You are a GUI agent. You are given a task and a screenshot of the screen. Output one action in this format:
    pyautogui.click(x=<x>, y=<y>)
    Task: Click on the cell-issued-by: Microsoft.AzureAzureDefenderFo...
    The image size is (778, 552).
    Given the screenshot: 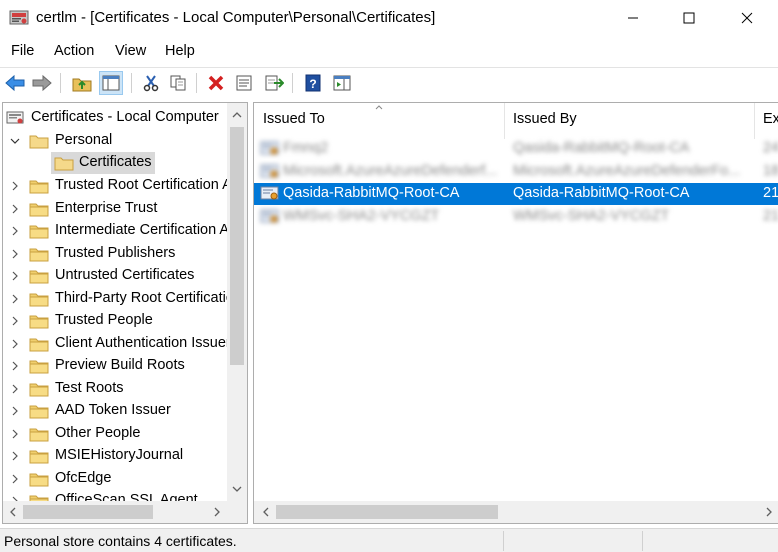 What is the action you would take?
    pyautogui.click(x=627, y=170)
    